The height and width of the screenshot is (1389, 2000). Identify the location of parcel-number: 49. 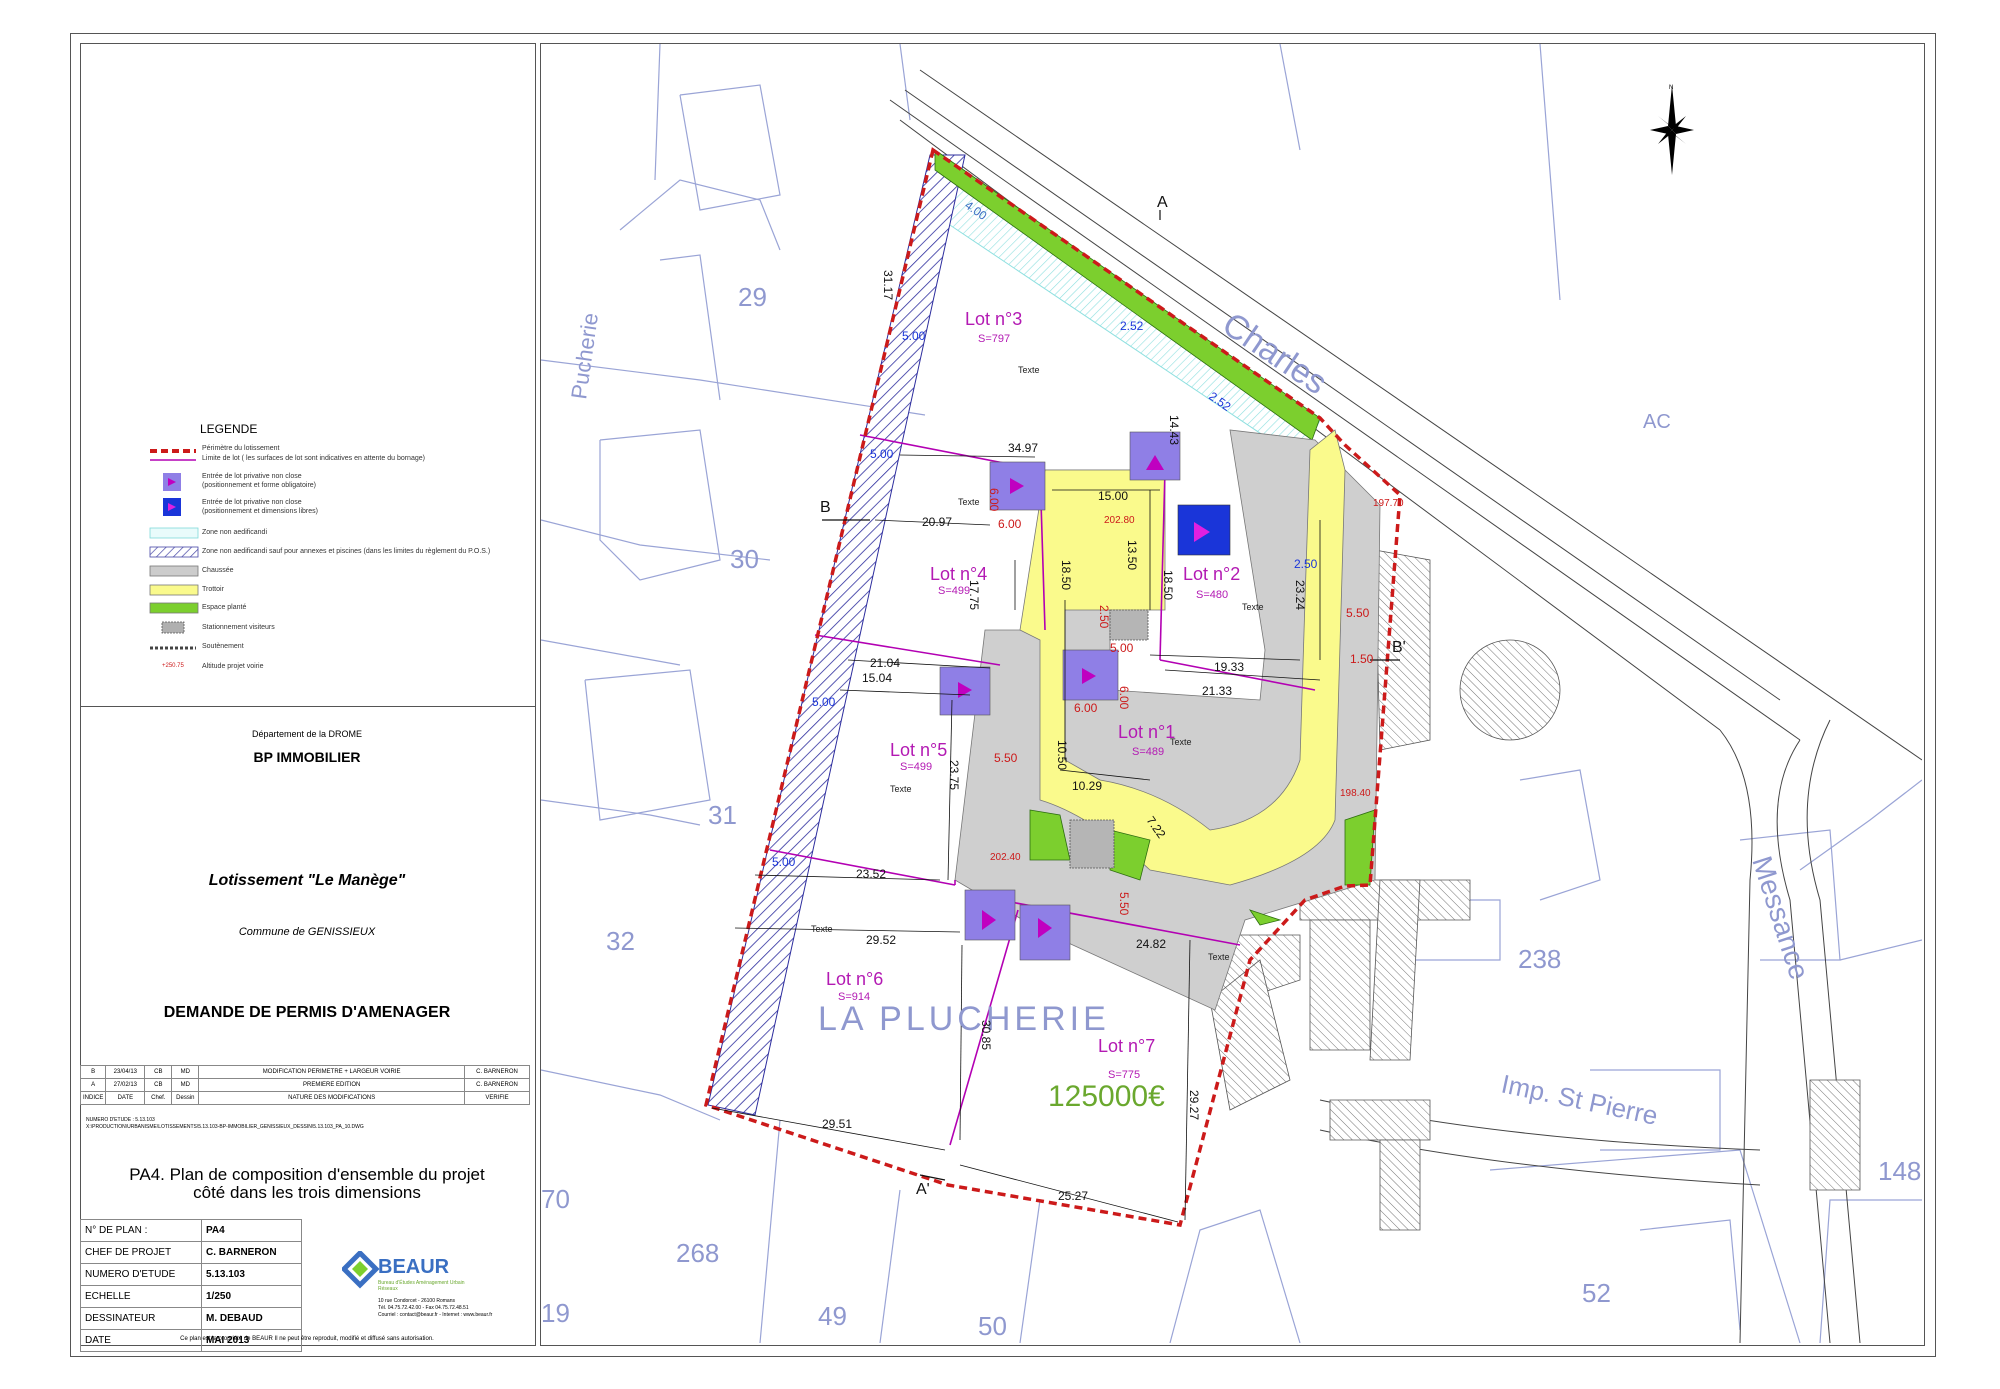
(832, 1316).